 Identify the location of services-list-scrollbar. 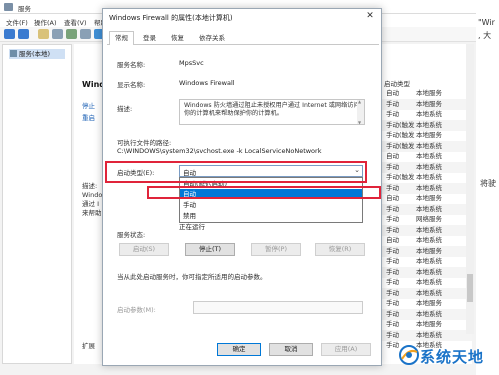
(470, 189).